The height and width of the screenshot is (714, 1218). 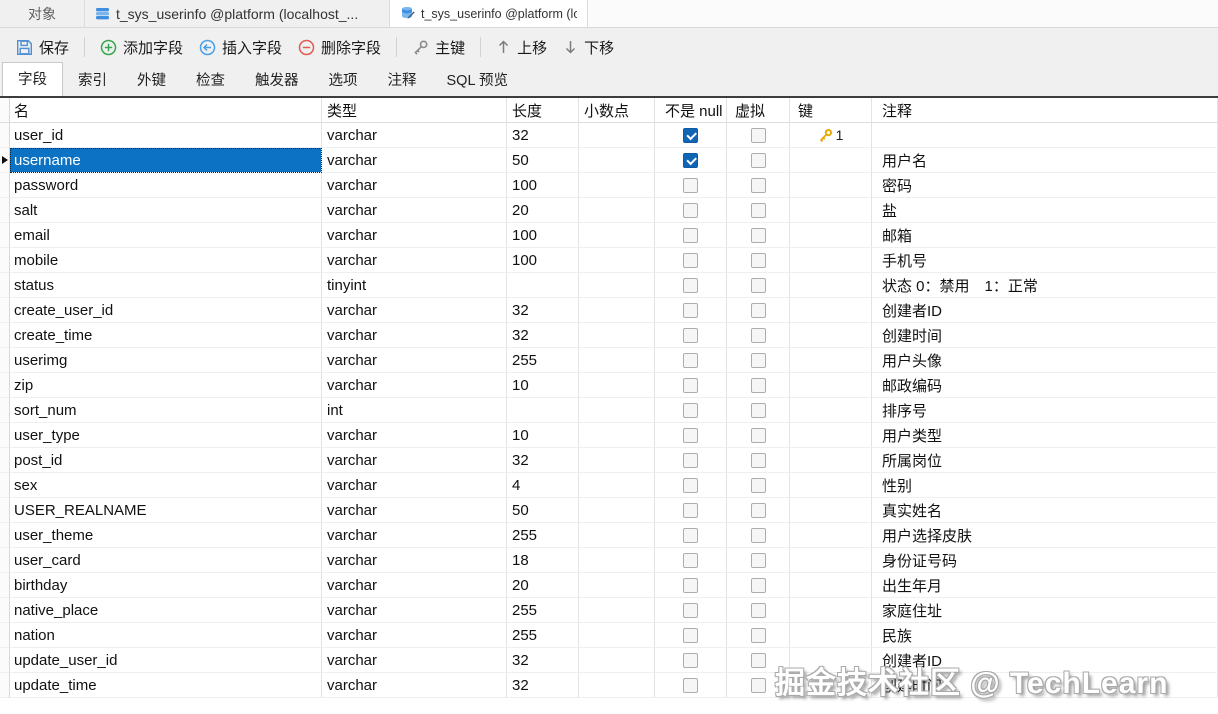 I want to click on field-name-cell: USER_REALNAME, so click(x=166, y=510).